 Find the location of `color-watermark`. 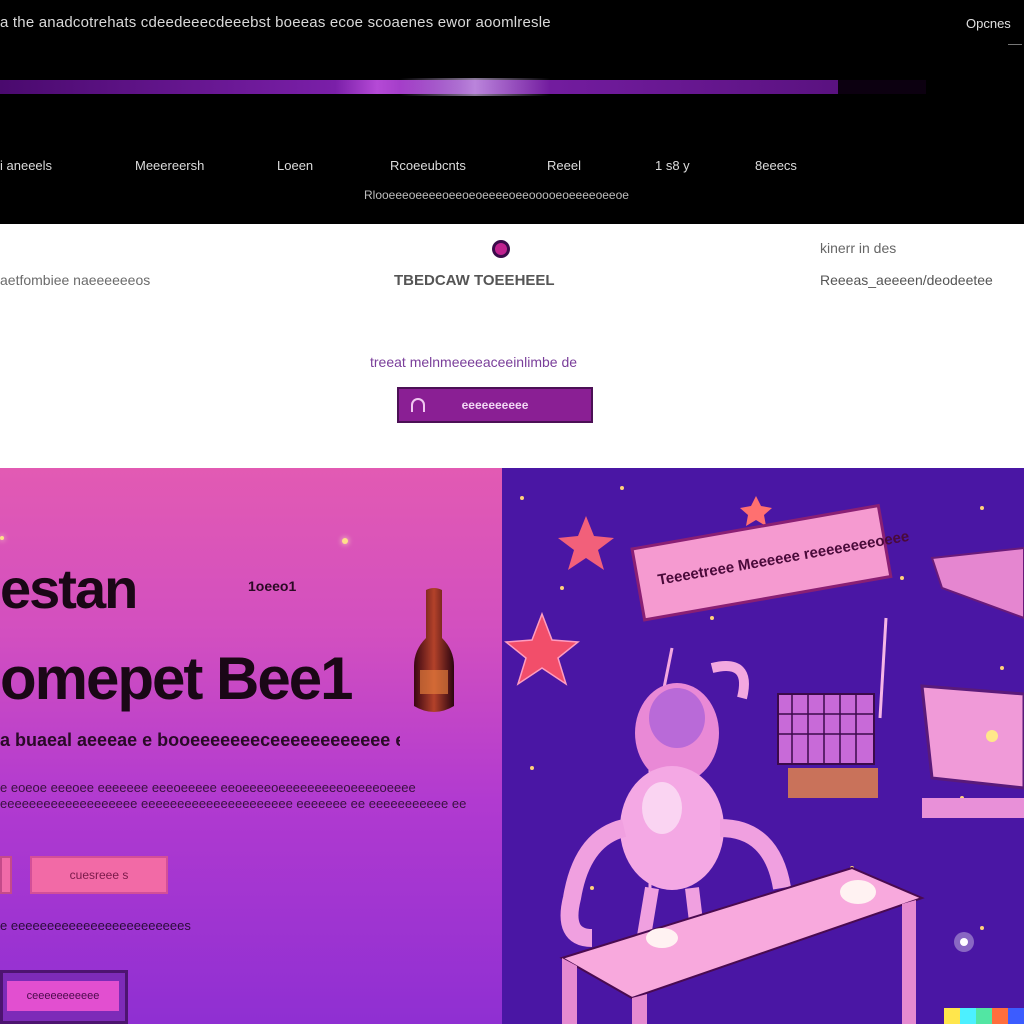

color-watermark is located at coordinates (984, 1016).